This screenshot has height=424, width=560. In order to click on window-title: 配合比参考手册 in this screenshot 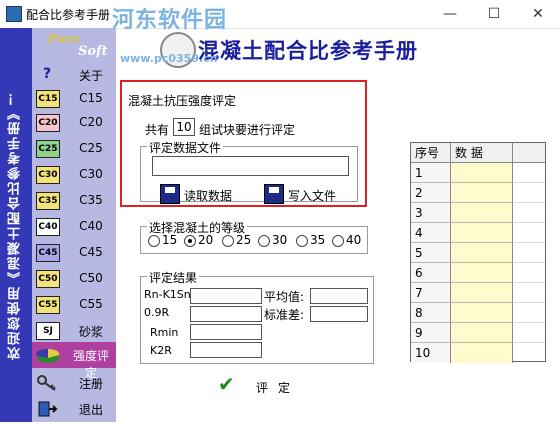, I will do `click(68, 15)`.